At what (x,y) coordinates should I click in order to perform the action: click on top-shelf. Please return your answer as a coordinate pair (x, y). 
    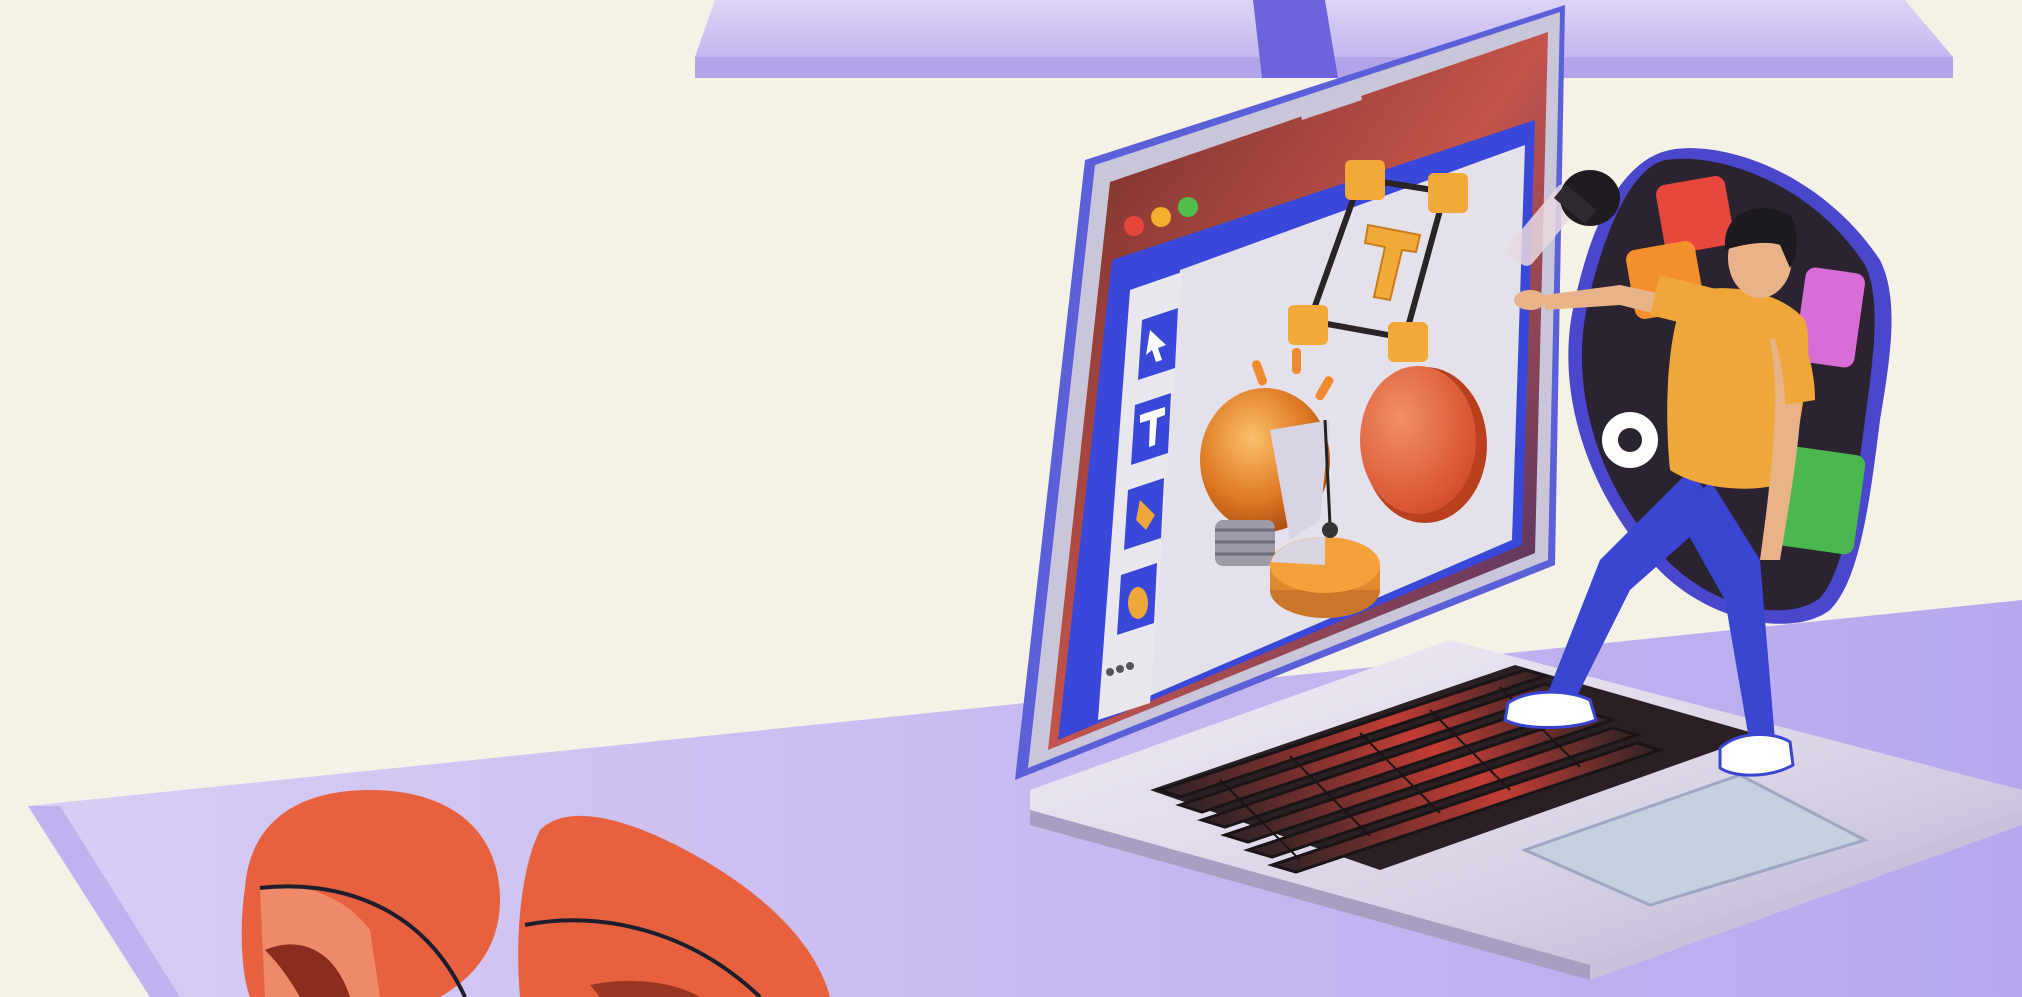
    Looking at the image, I should click on (1324, 39).